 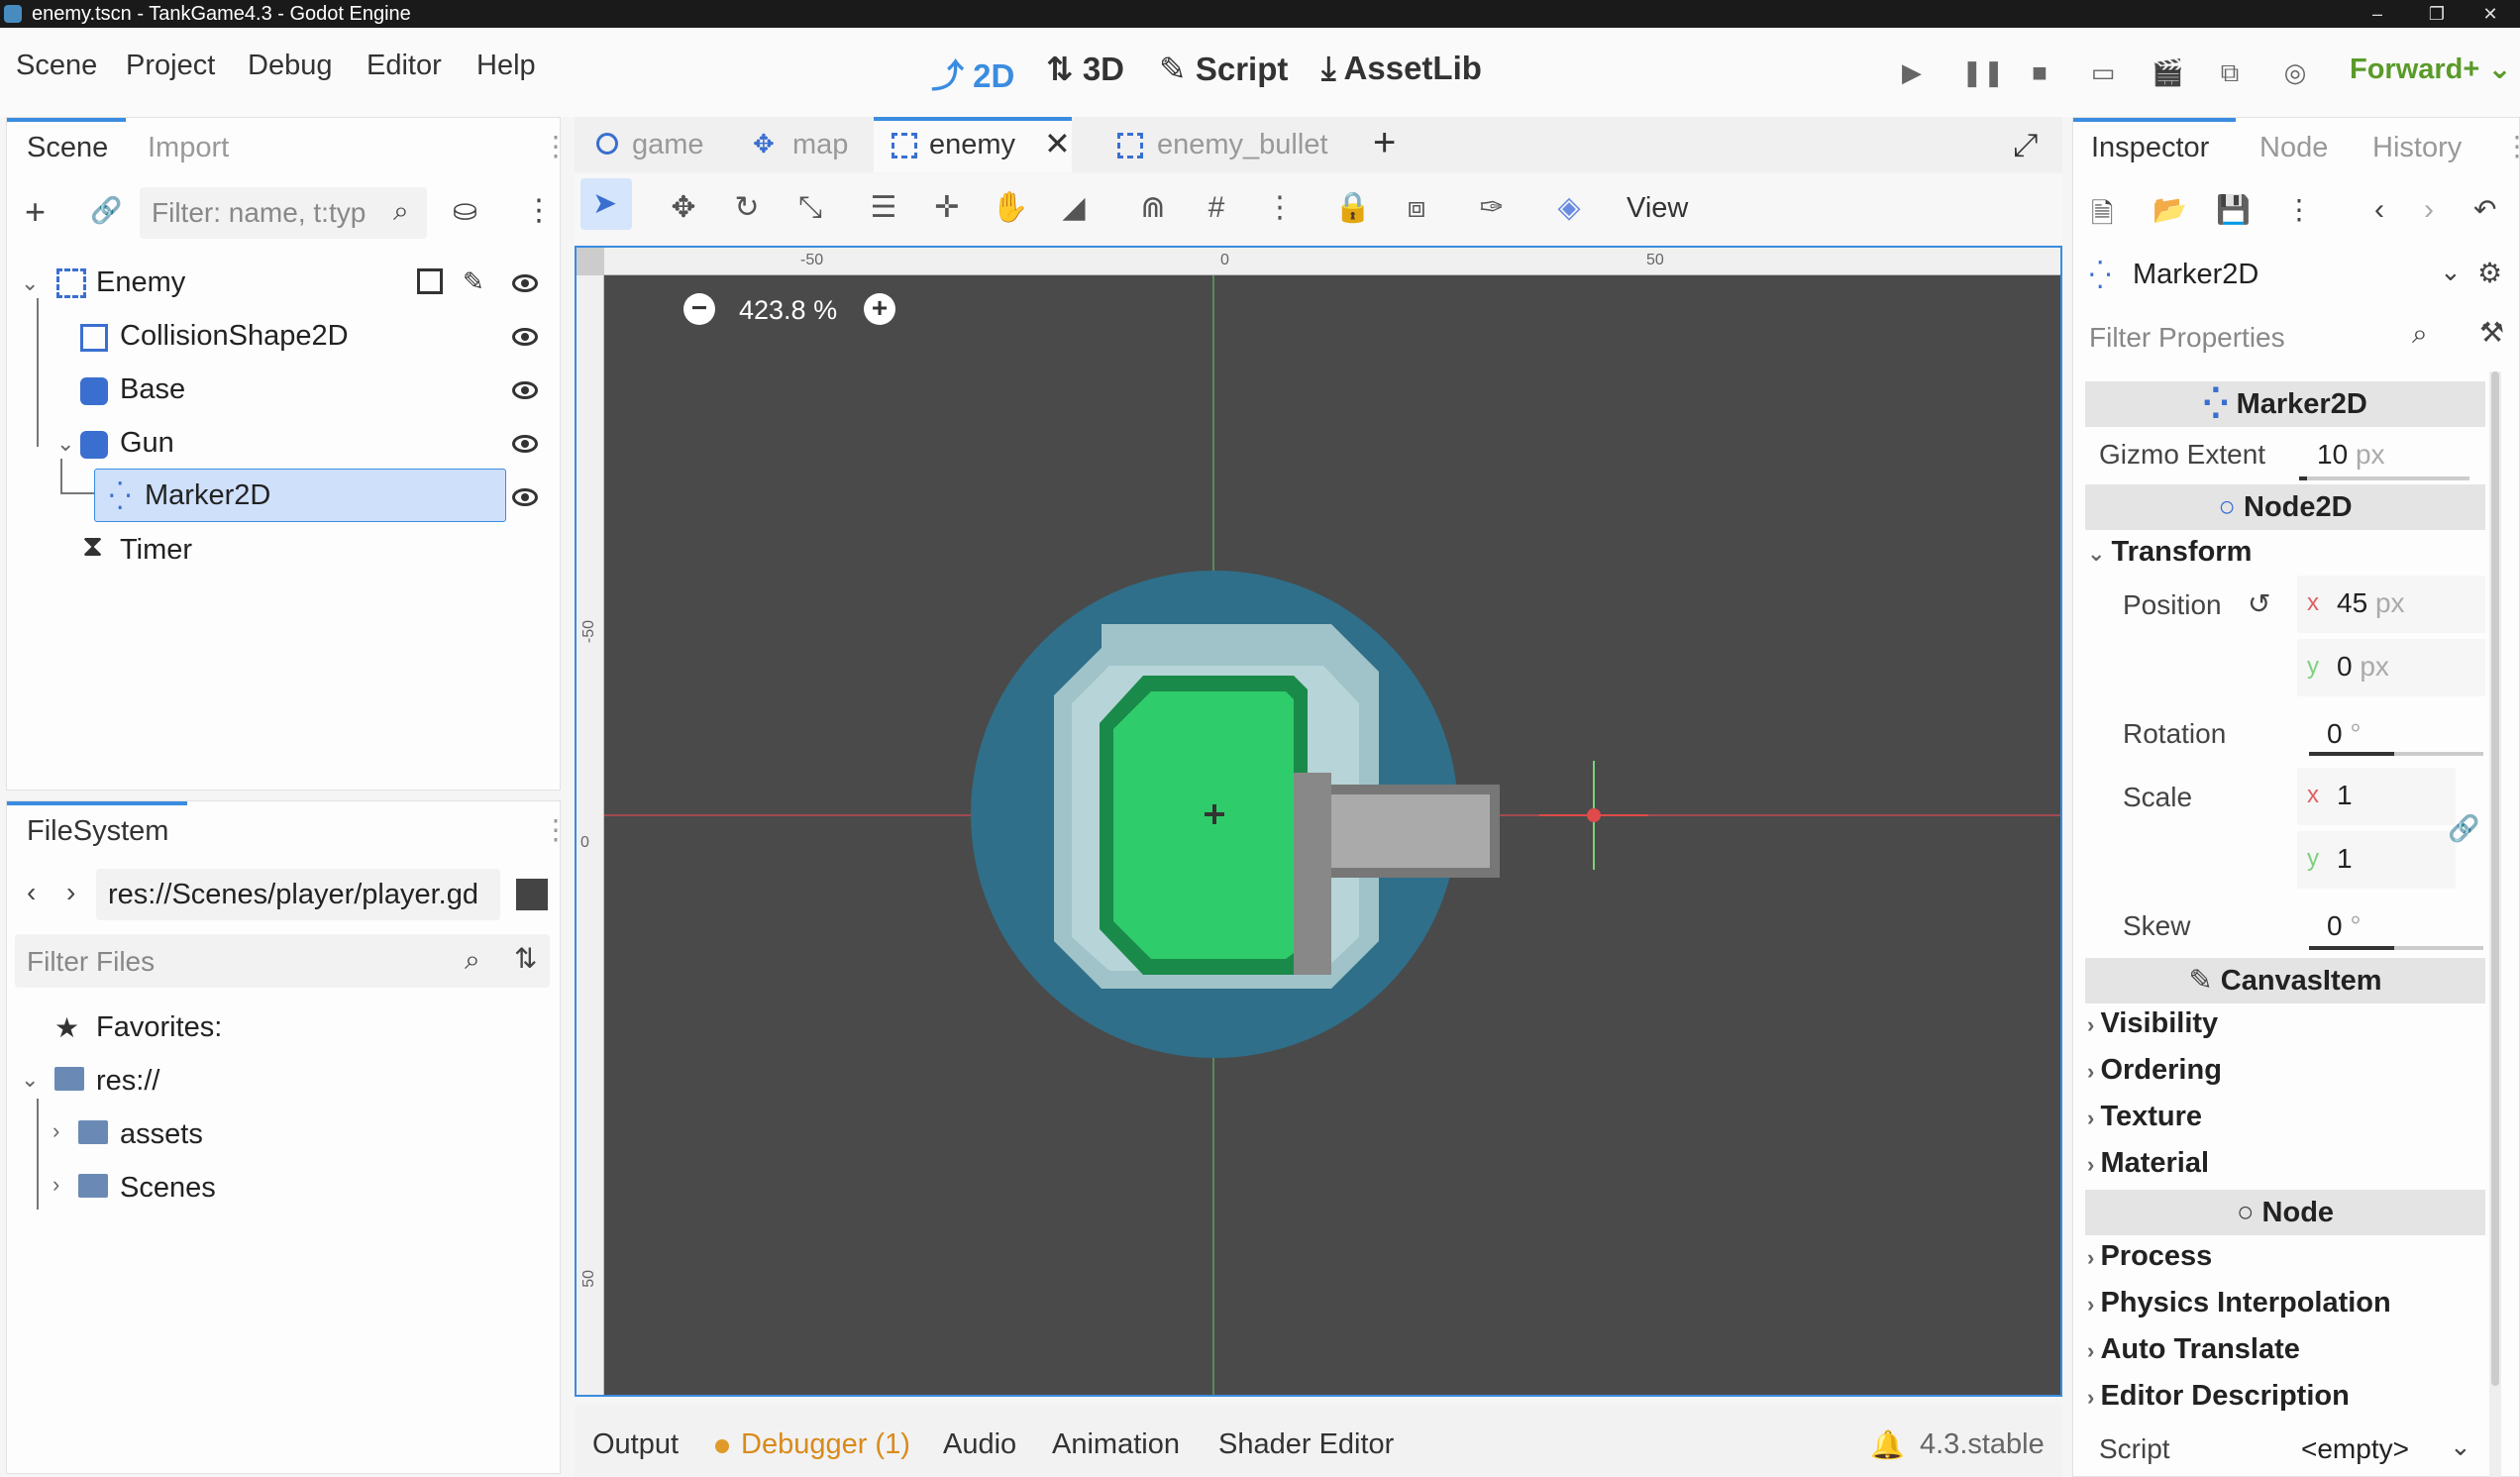 I want to click on mode-2d-button: ⤴ 2D, so click(x=972, y=73).